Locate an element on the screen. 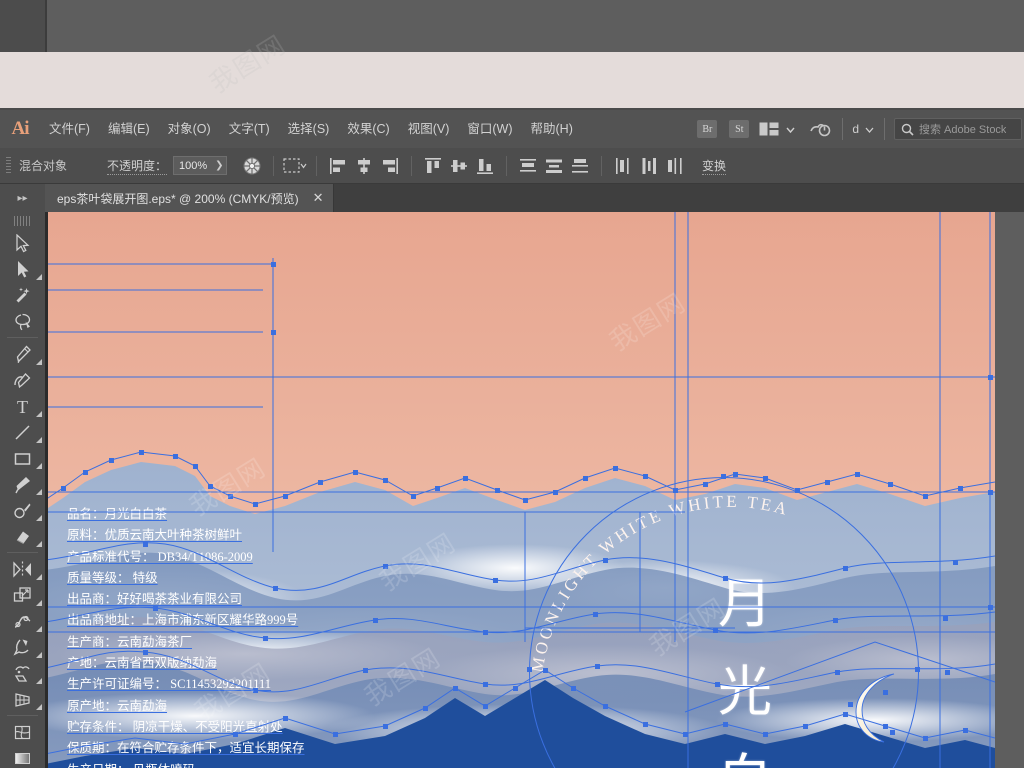  vertical-title: 月 光 白 is located at coordinates (745, 664).